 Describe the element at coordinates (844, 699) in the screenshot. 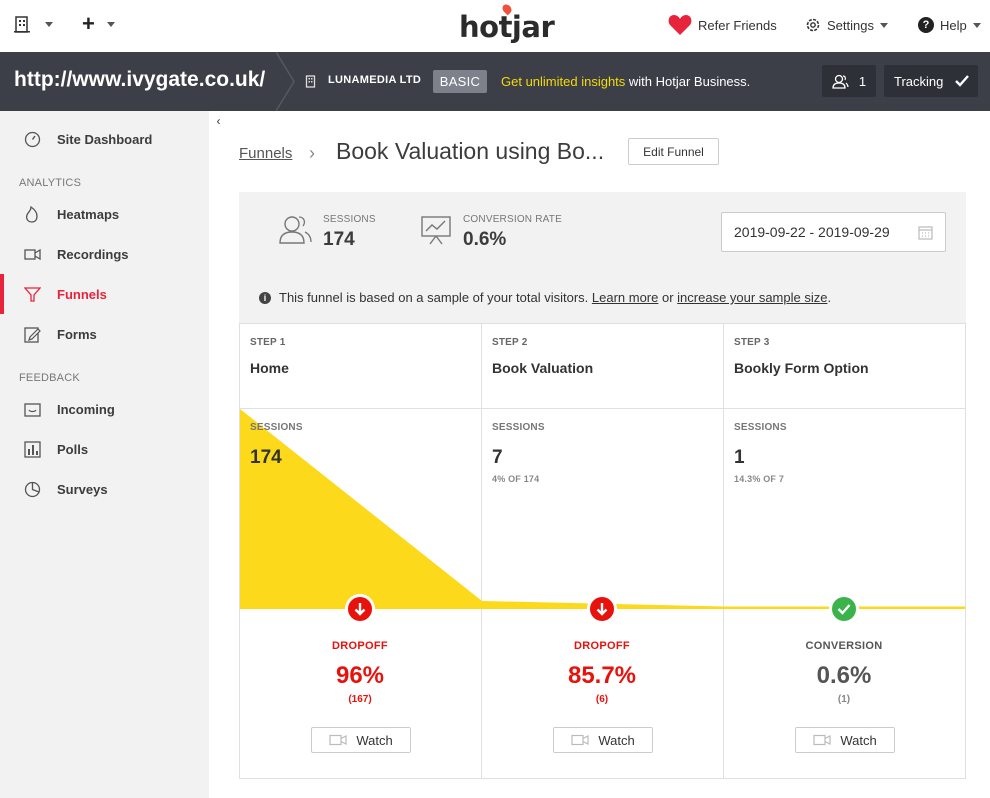

I see `result-count: (1)` at that location.